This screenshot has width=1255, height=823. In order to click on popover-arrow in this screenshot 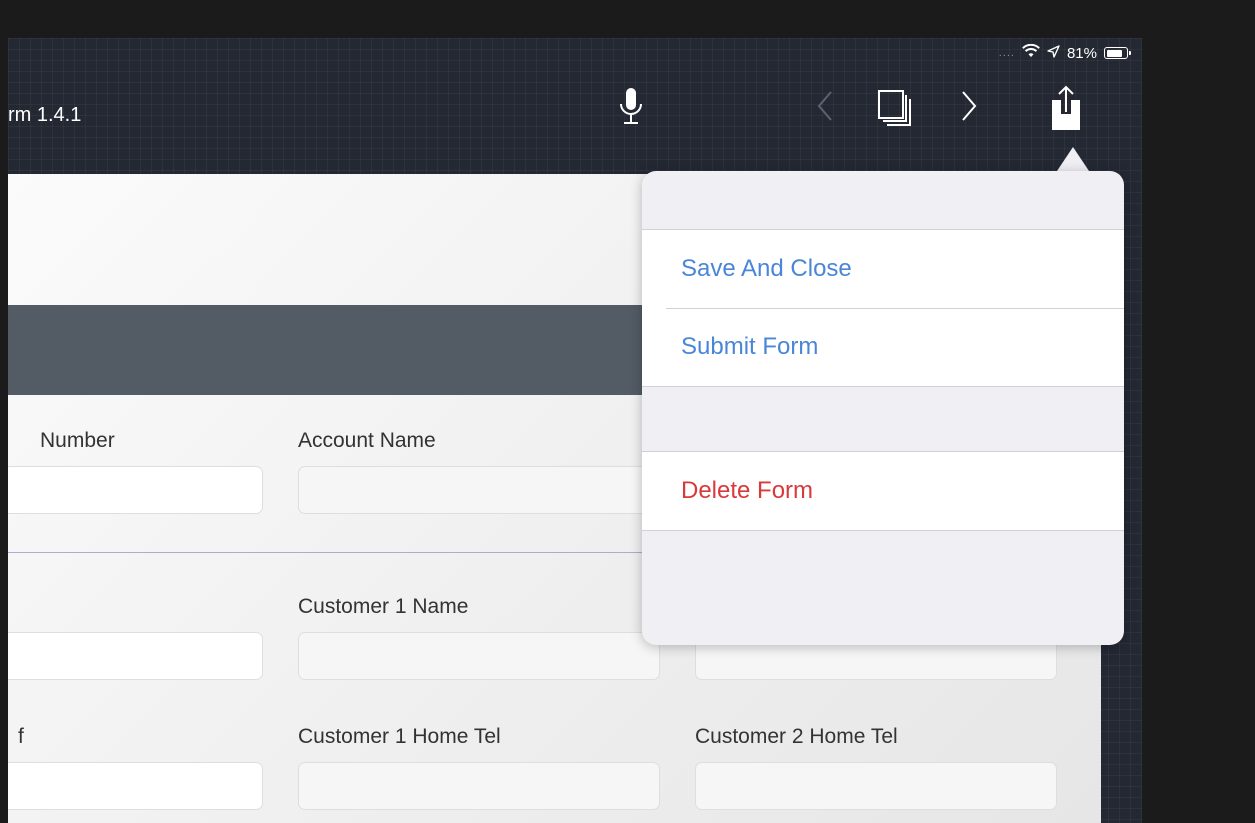, I will do `click(1073, 159)`.